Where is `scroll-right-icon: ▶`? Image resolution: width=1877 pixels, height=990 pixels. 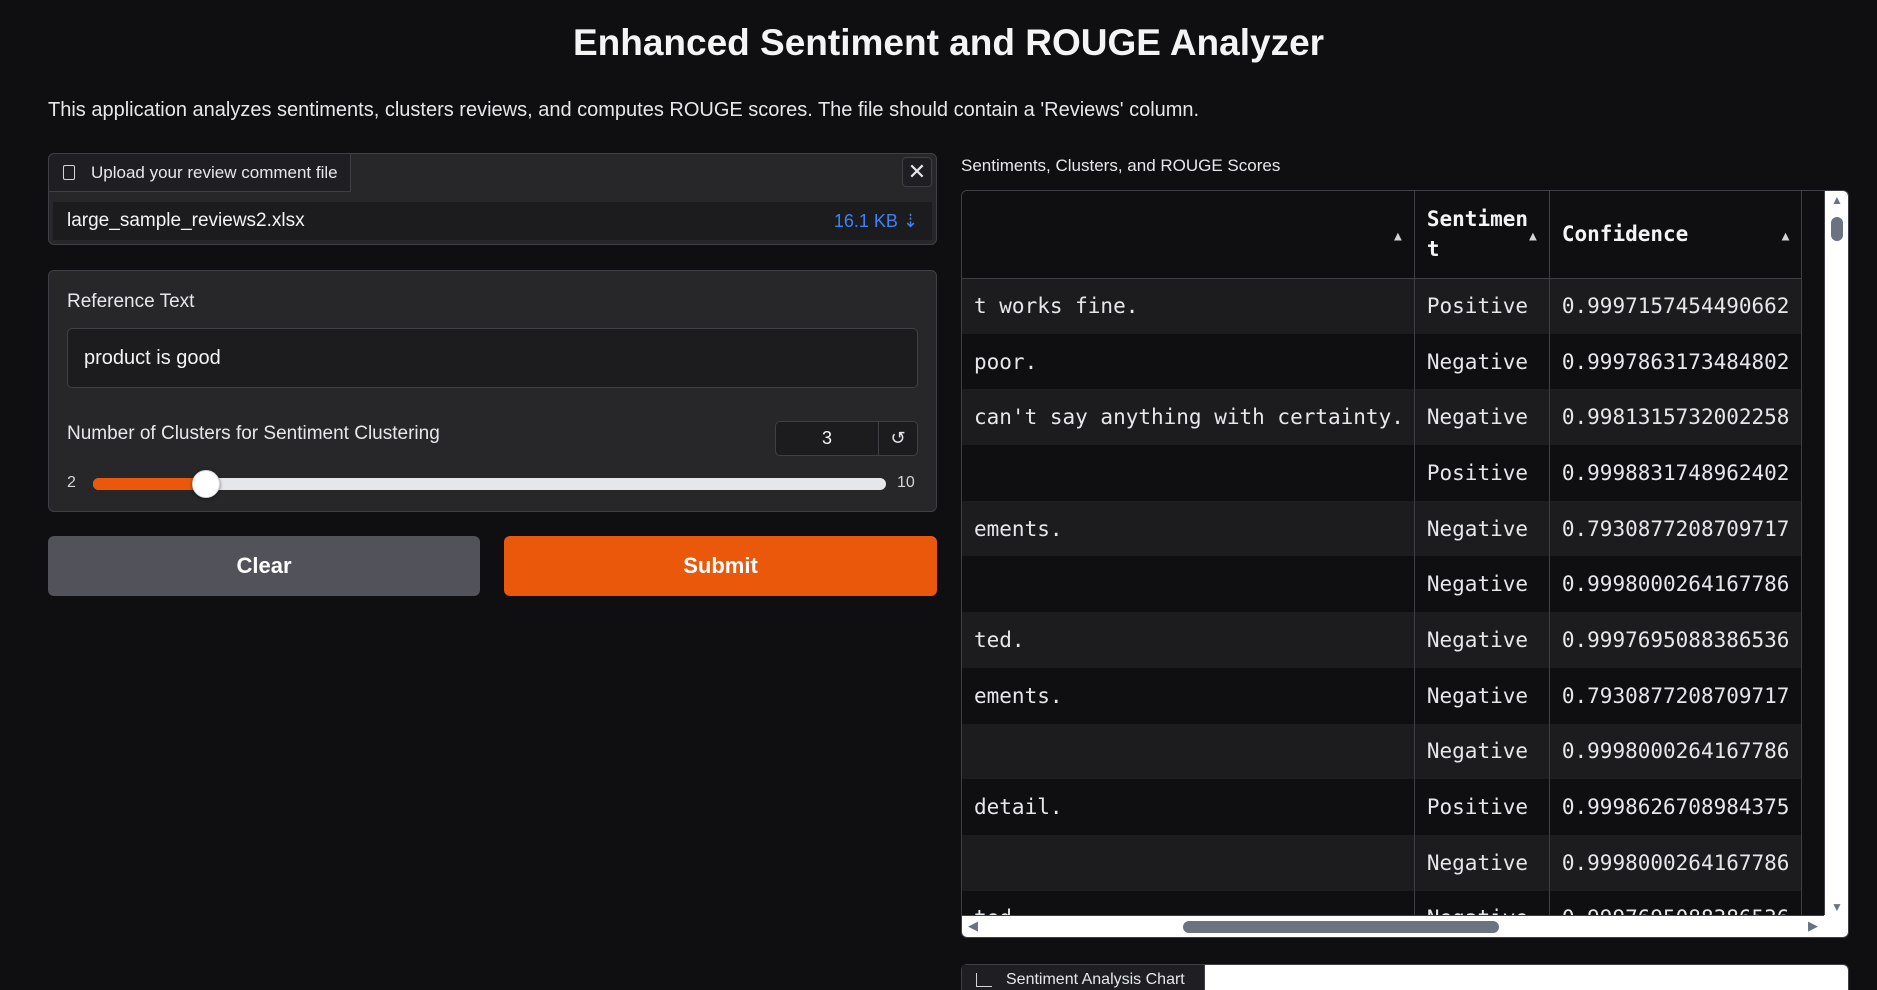 scroll-right-icon: ▶ is located at coordinates (1813, 926).